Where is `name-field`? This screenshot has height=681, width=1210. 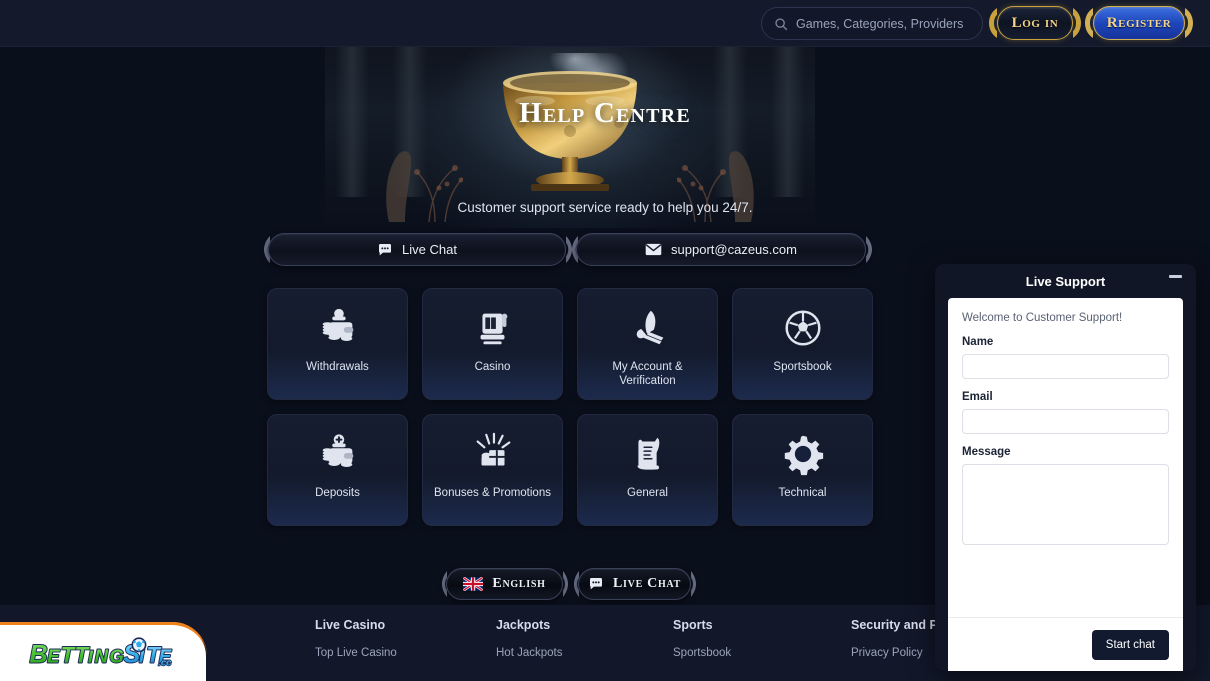 name-field is located at coordinates (1065, 366).